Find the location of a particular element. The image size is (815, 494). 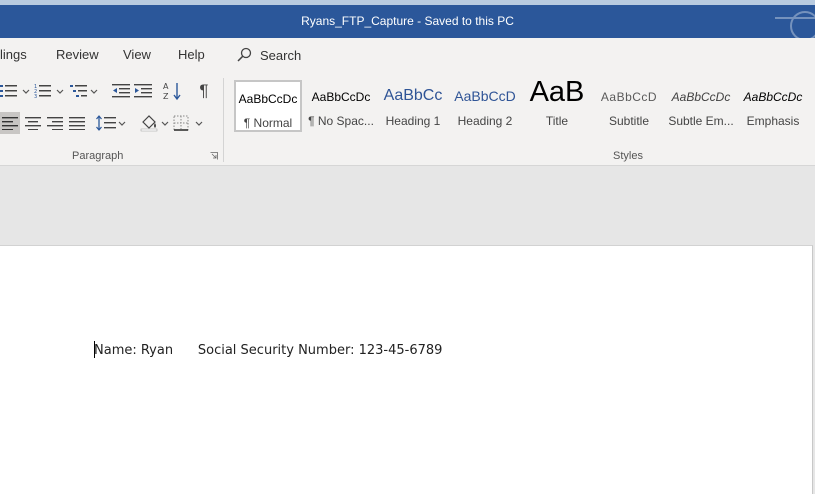

pilcrow-icon: ¶ is located at coordinates (204, 90).